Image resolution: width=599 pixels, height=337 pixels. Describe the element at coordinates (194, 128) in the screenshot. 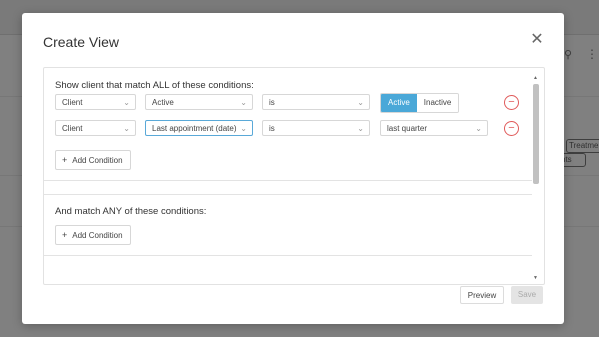

I see `attribute-select-value: Last appointment (date)` at that location.